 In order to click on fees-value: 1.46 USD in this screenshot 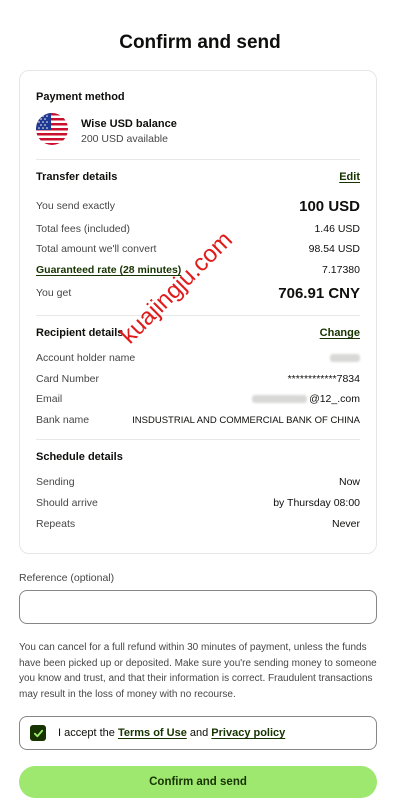, I will do `click(337, 229)`.